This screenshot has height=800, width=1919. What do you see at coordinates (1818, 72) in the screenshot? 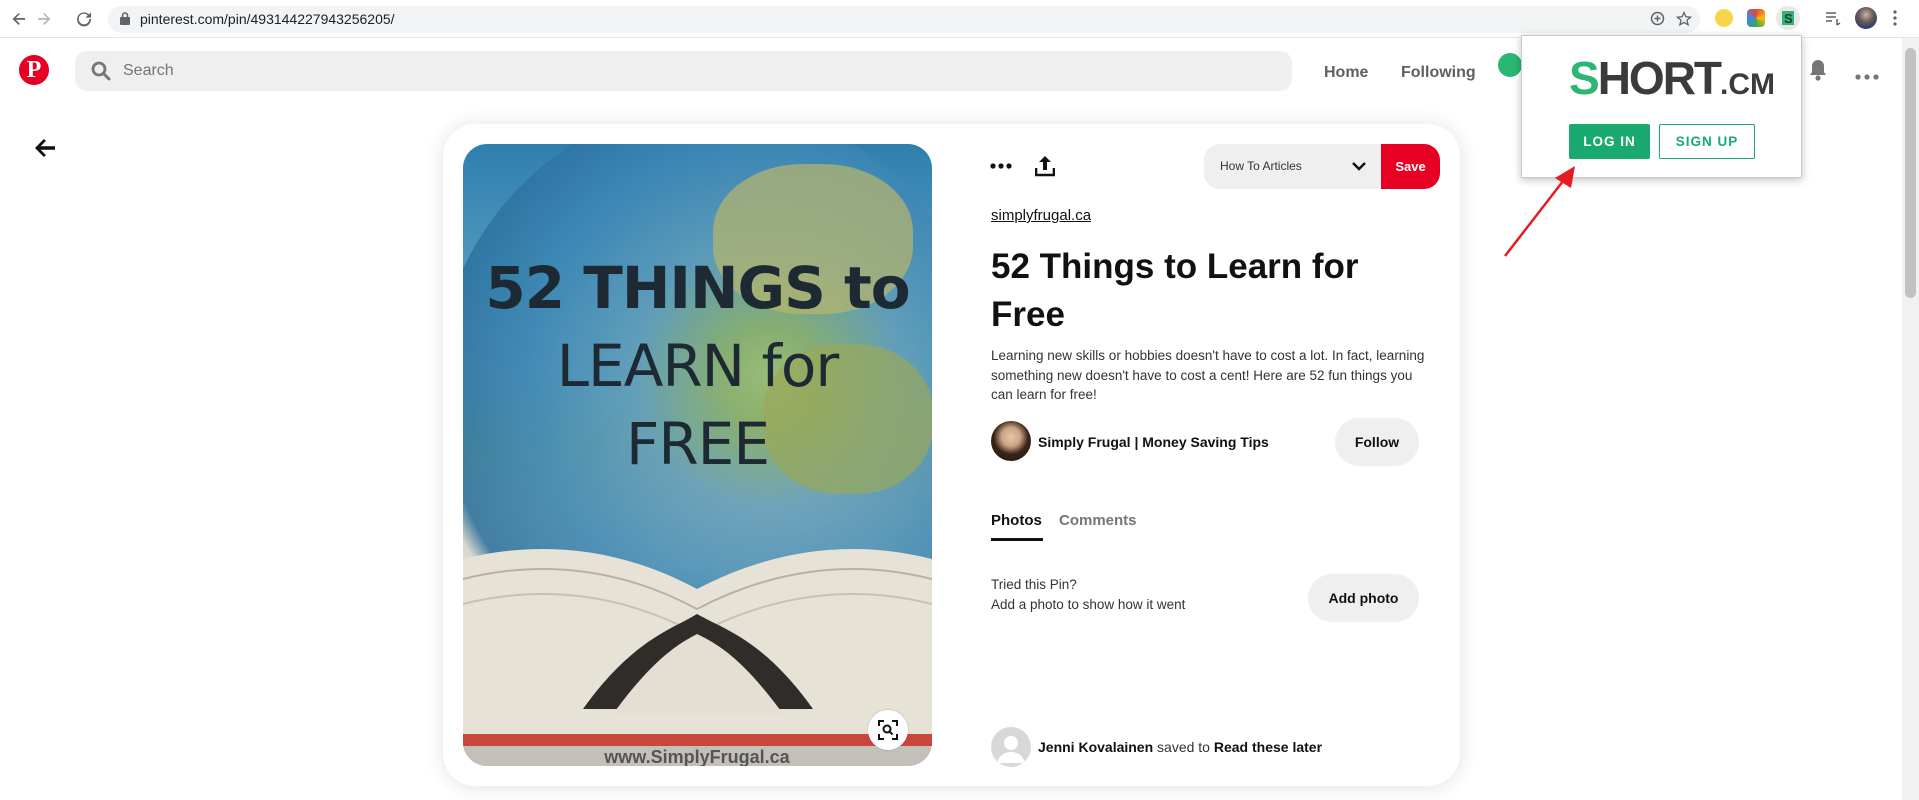
I see `notifications-bell-icon` at bounding box center [1818, 72].